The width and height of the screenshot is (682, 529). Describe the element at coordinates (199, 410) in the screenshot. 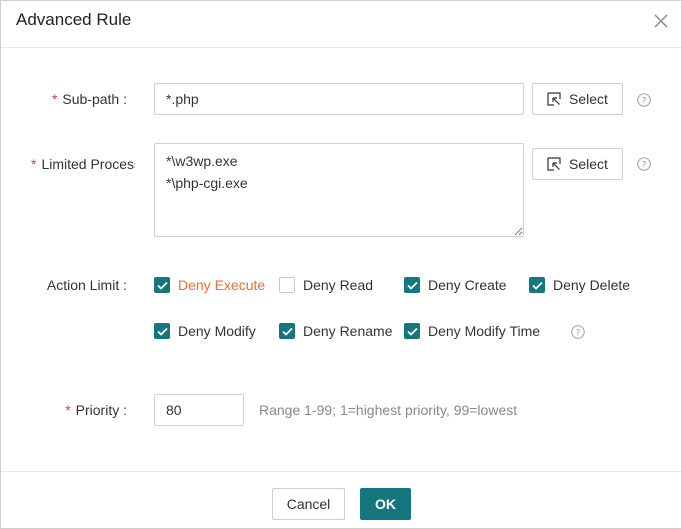

I see `priority-input` at that location.